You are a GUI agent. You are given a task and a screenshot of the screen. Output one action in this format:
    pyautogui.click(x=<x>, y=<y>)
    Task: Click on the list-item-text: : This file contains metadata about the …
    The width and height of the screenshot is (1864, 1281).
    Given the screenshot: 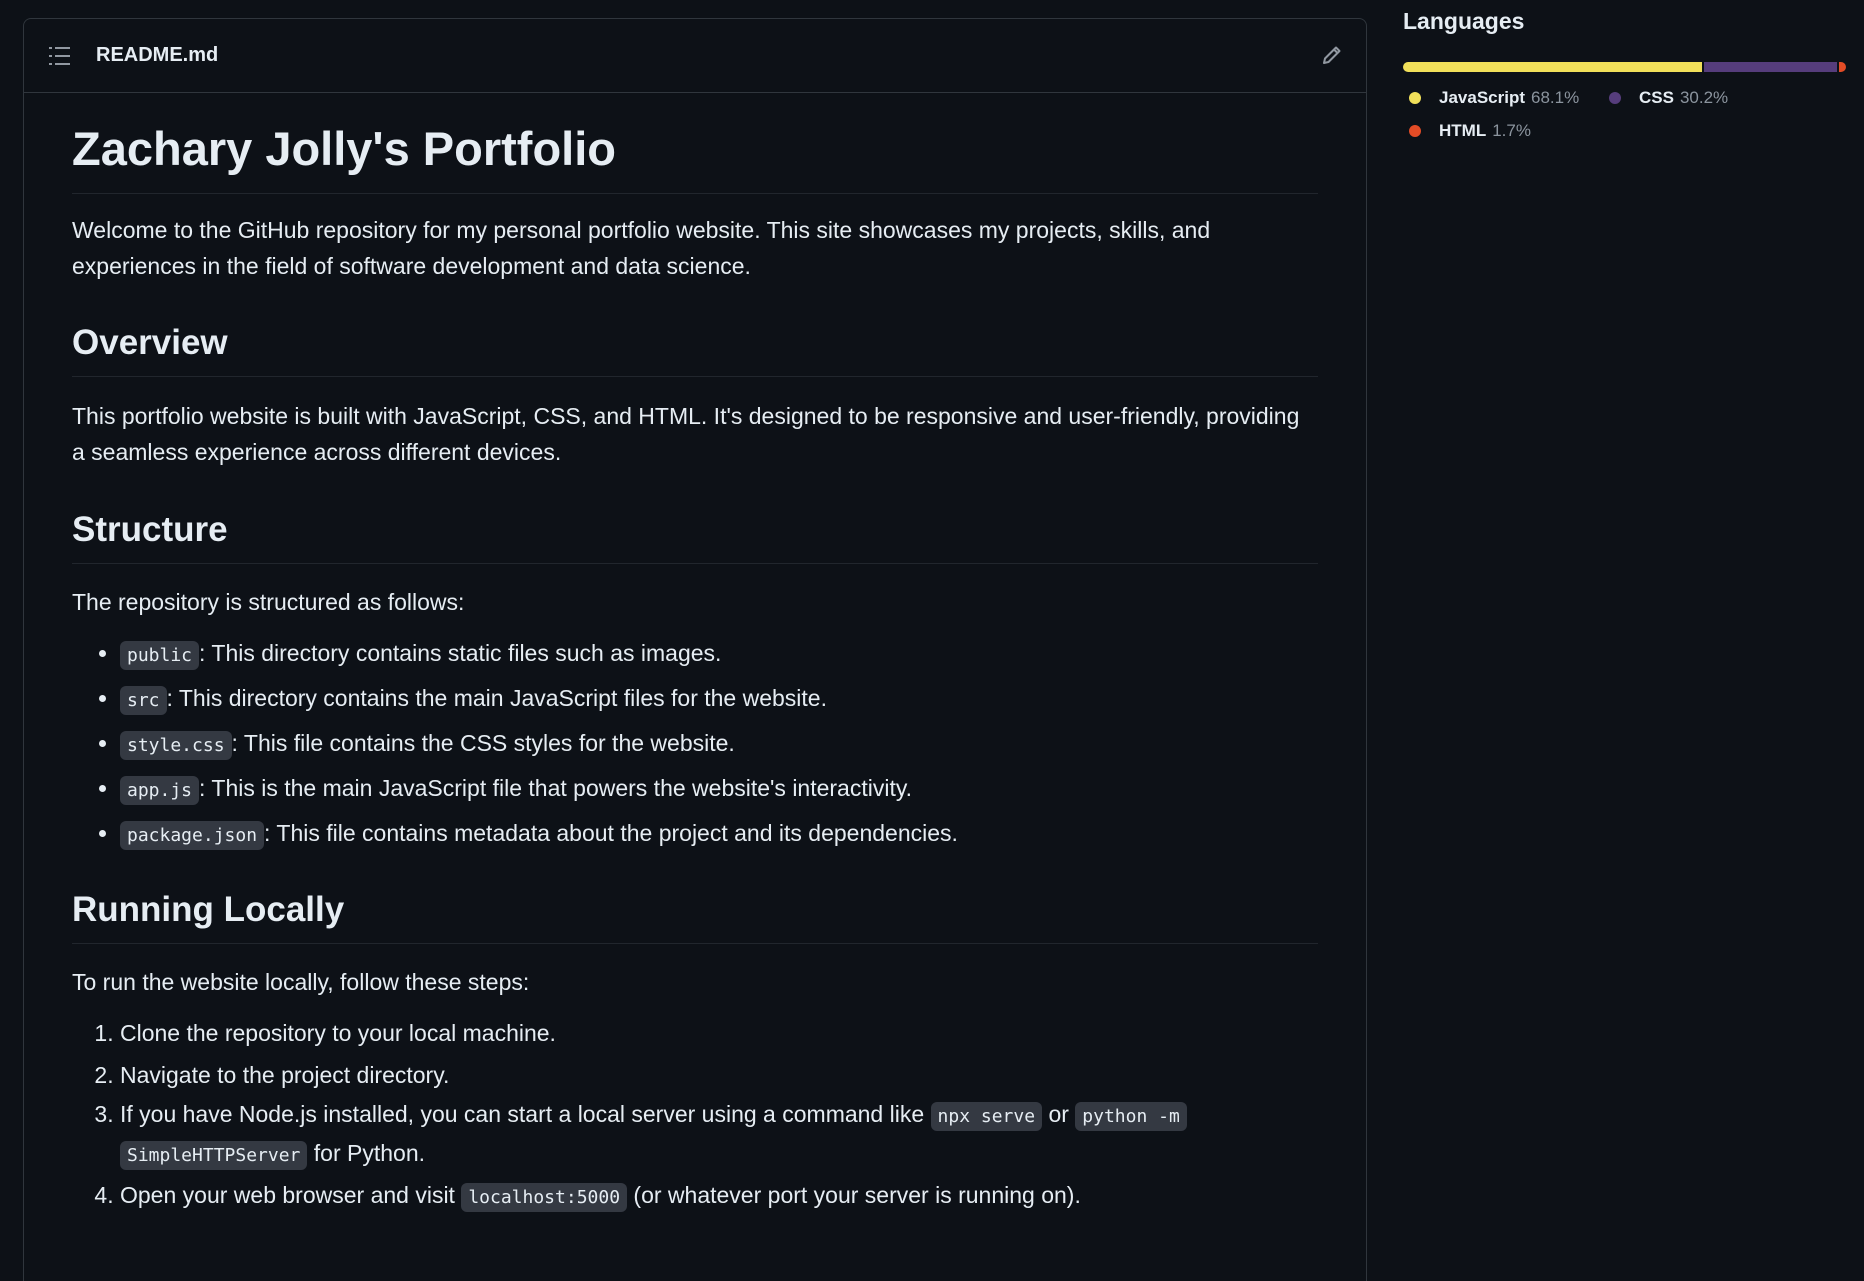 What is the action you would take?
    pyautogui.click(x=611, y=833)
    